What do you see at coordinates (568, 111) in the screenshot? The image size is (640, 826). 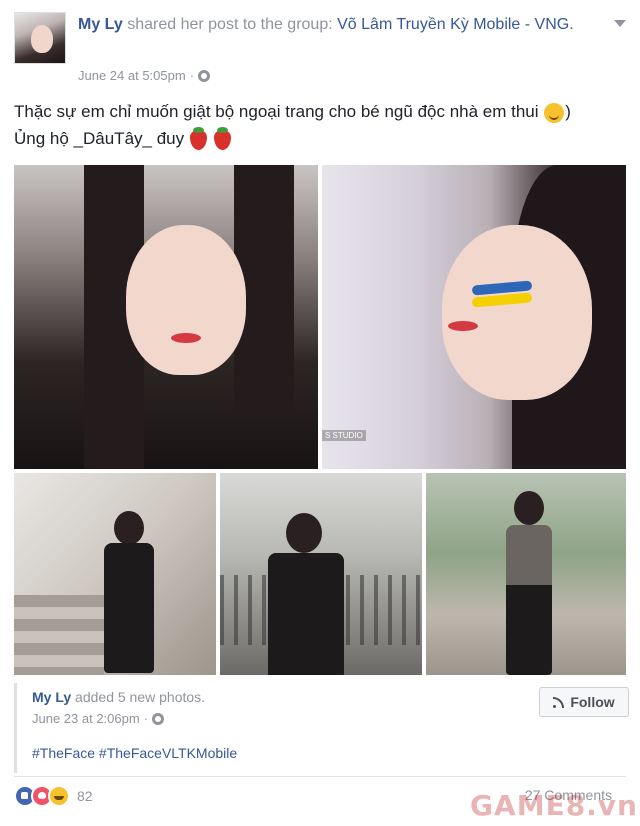 I see `status-line-1-end: )` at bounding box center [568, 111].